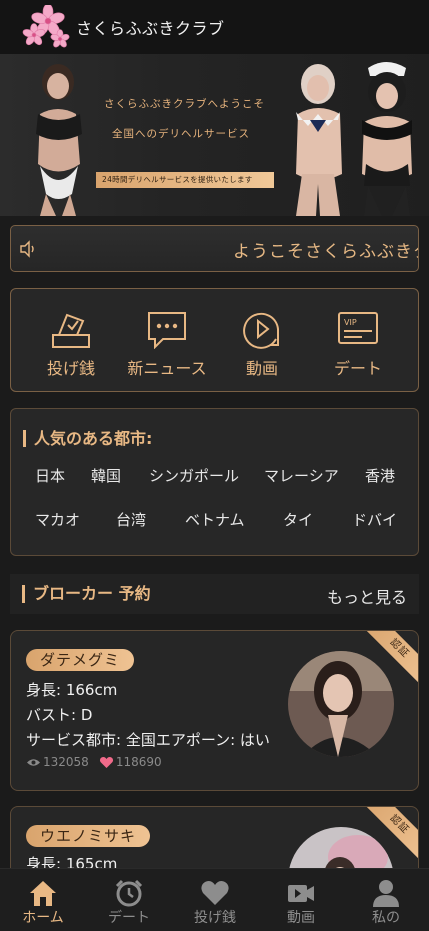 This screenshot has height=931, width=429. I want to click on city-link: 香港, so click(380, 475).